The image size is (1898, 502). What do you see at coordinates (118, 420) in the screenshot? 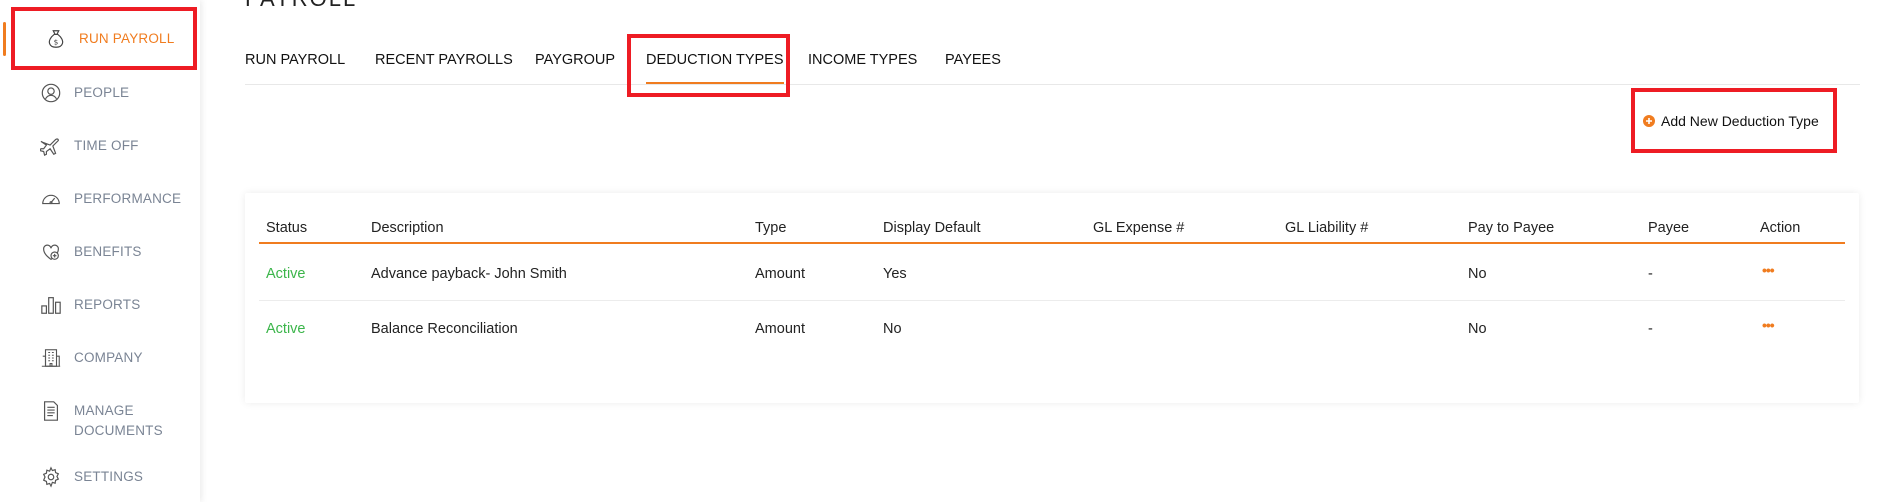
I see `sidebar-item-label: MANAGE DOCUMENTS` at bounding box center [118, 420].